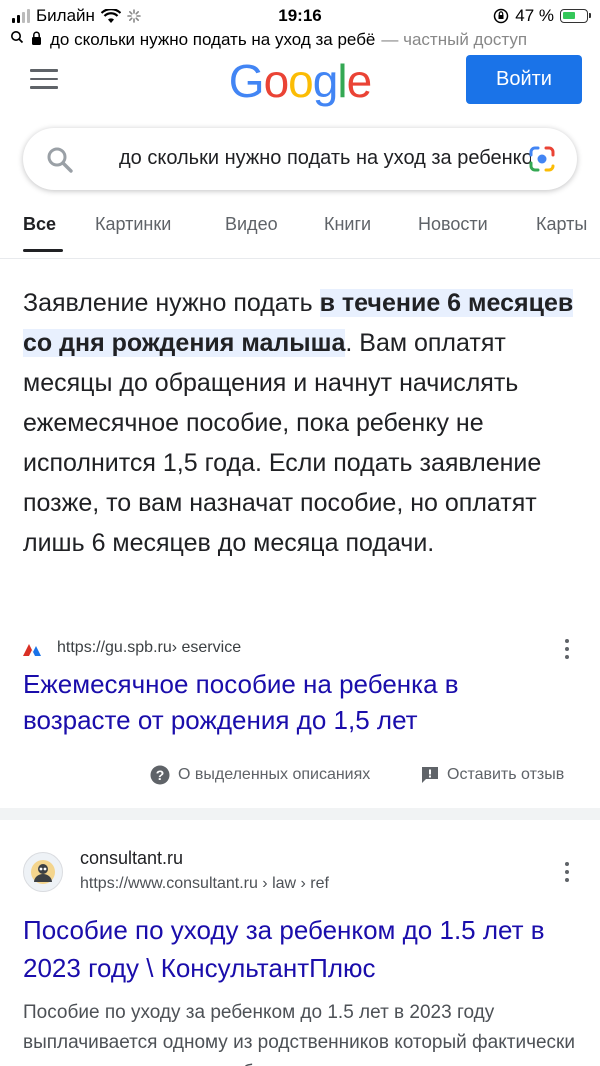 The image size is (600, 1066). I want to click on search-tabs: Все Картинки Видео Книги Новости Карты, so click(300, 234).